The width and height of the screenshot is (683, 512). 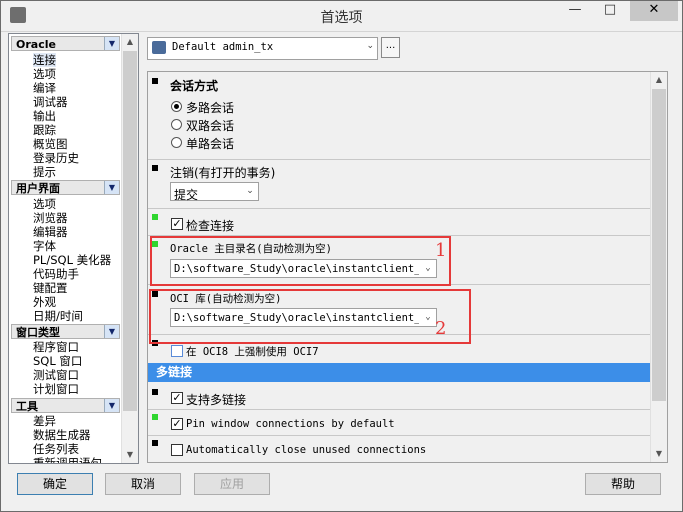 What do you see at coordinates (177, 351) in the screenshot?
I see `force-oci7-checkbox` at bounding box center [177, 351].